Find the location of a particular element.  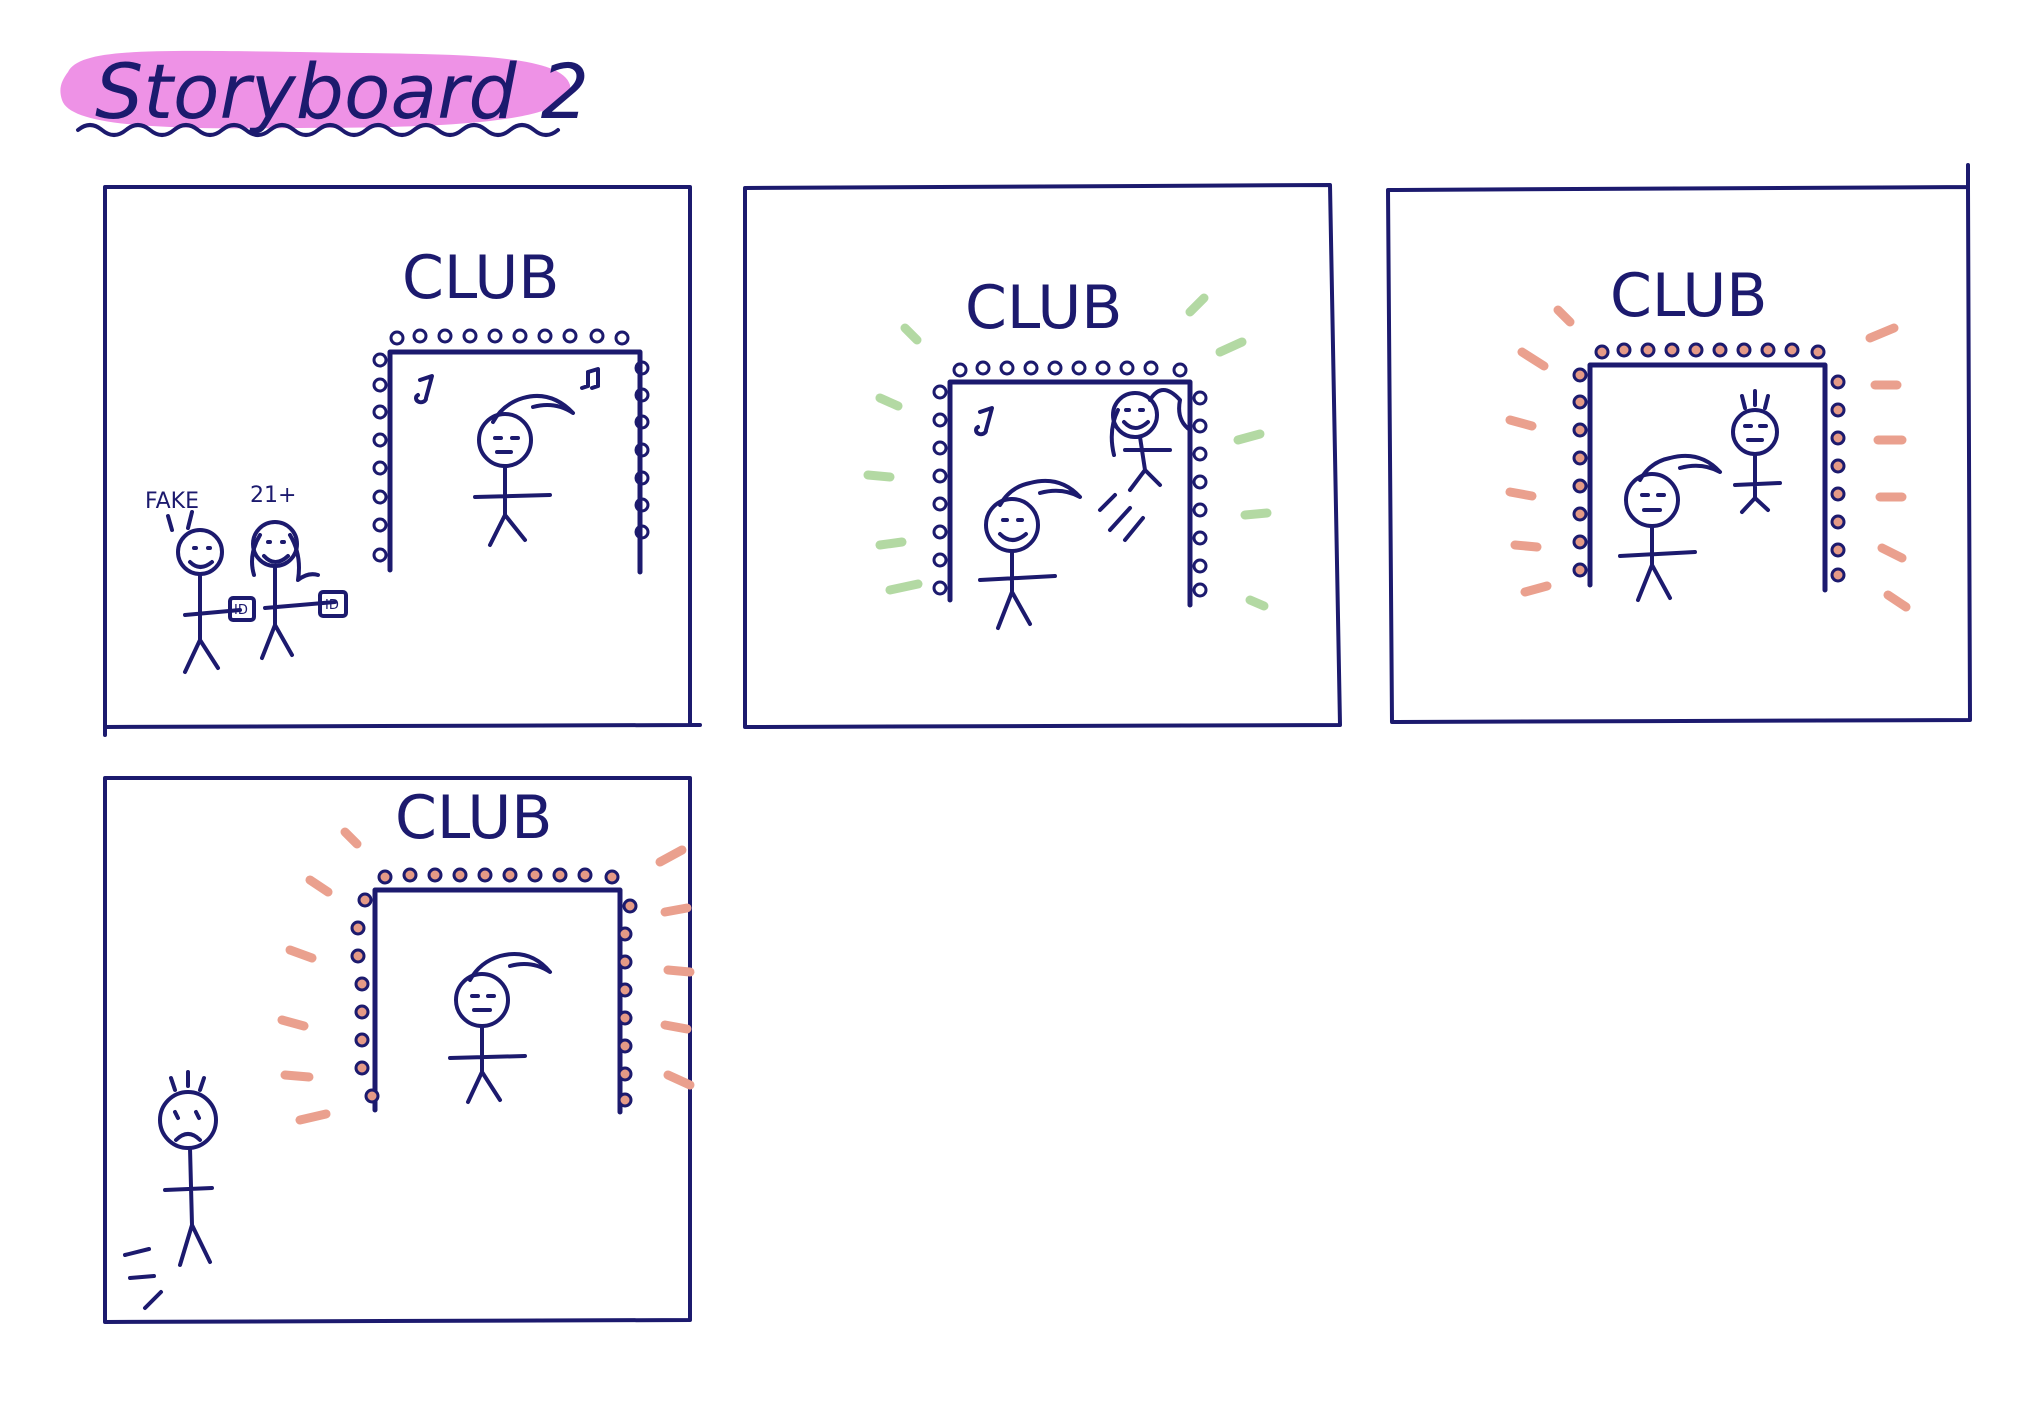

panel-4-doorway is located at coordinates (494, 991).